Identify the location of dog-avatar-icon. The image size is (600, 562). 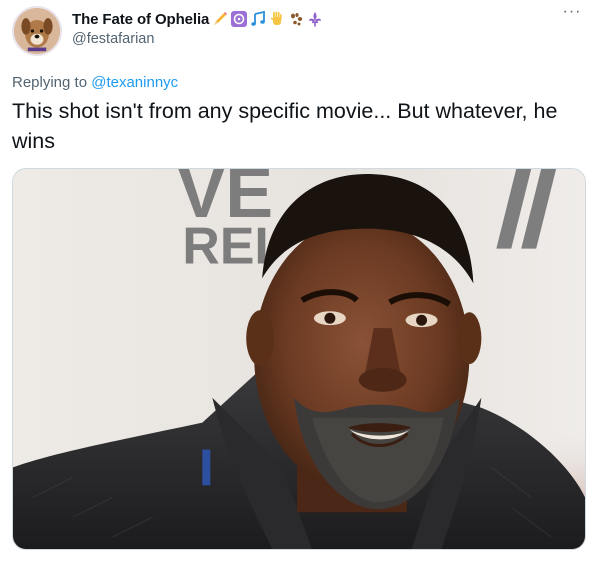
(37, 31).